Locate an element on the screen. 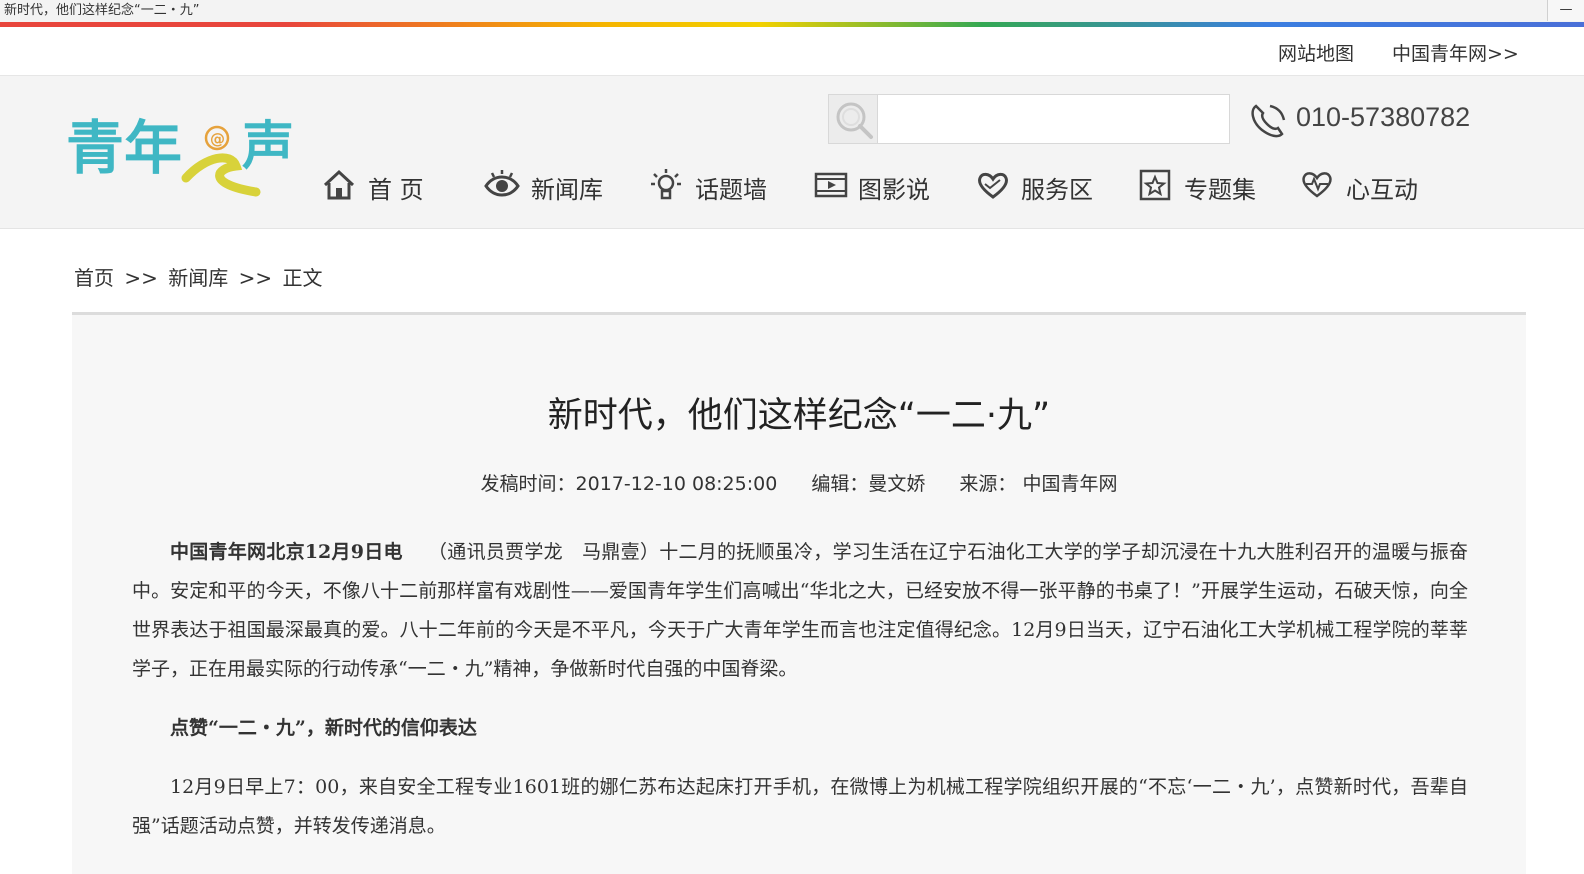 The height and width of the screenshot is (874, 1584). nav-item-label: 新闻库 is located at coordinates (567, 190).